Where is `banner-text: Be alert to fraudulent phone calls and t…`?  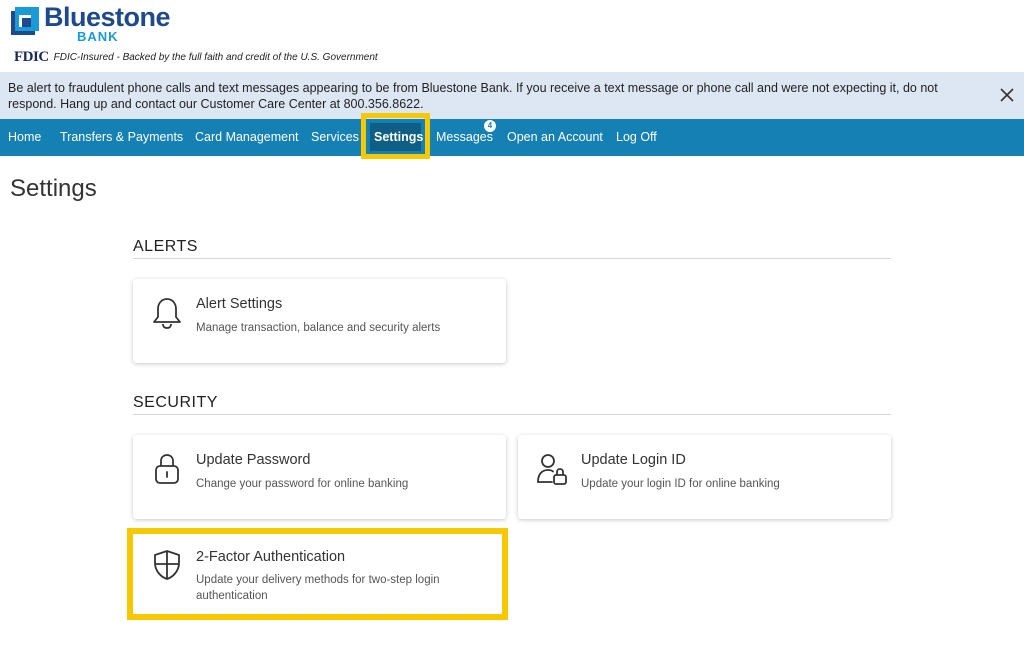
banner-text: Be alert to fraudulent phone calls and t… is located at coordinates (473, 96).